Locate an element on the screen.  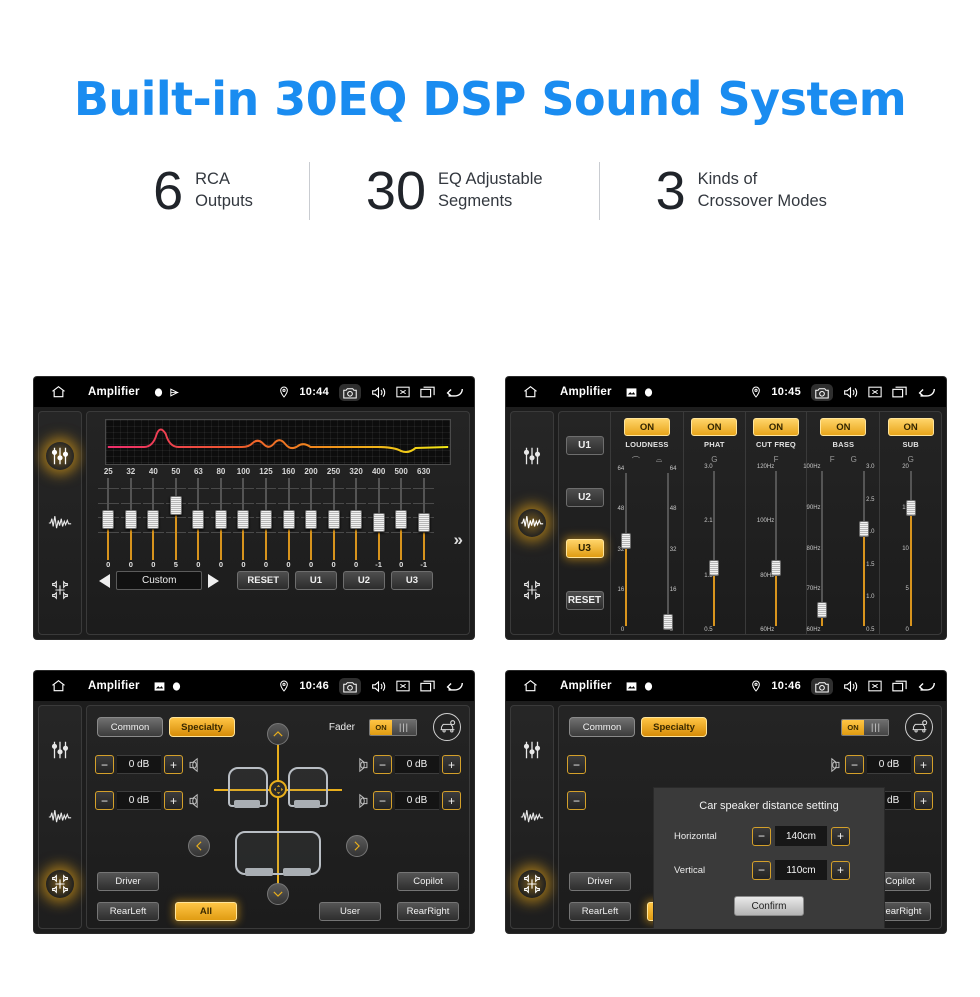
toggle-bass: ON is located at coordinates (843, 427).